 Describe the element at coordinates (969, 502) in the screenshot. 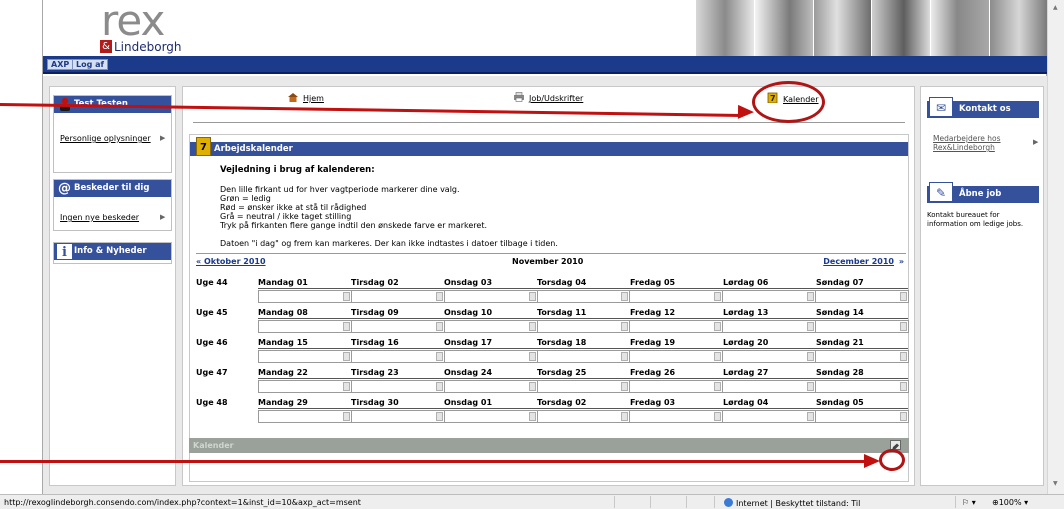

I see `protected-mode-icon: ⚐ ▾` at that location.